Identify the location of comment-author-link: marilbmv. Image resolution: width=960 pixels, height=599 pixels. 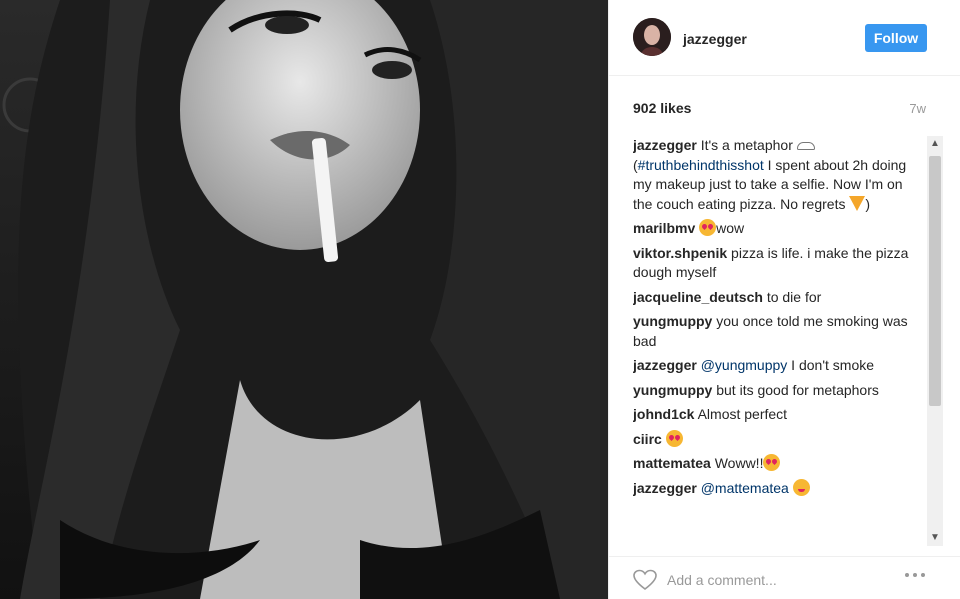
(664, 228).